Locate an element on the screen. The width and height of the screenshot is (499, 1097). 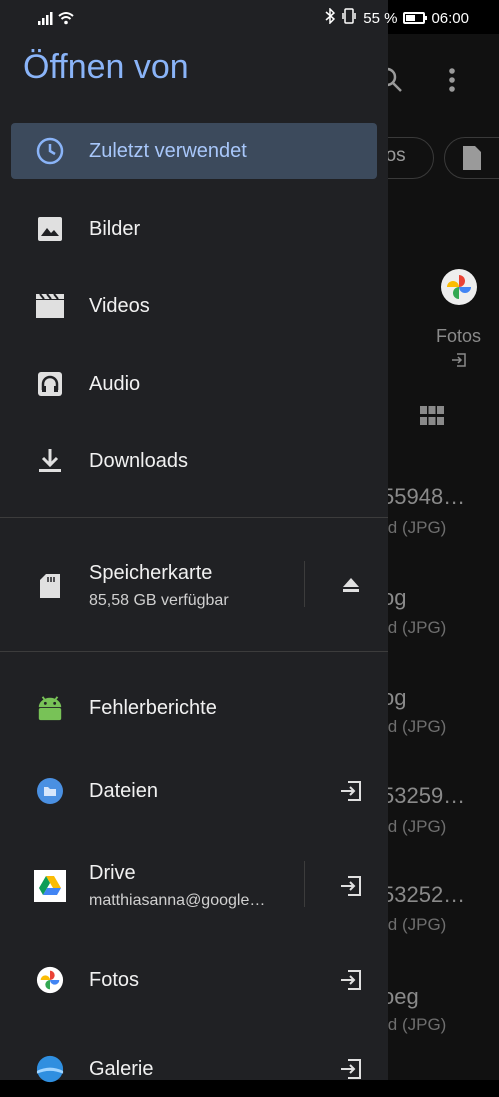
drawer-item-audio: Audio is located at coordinates (194, 384).